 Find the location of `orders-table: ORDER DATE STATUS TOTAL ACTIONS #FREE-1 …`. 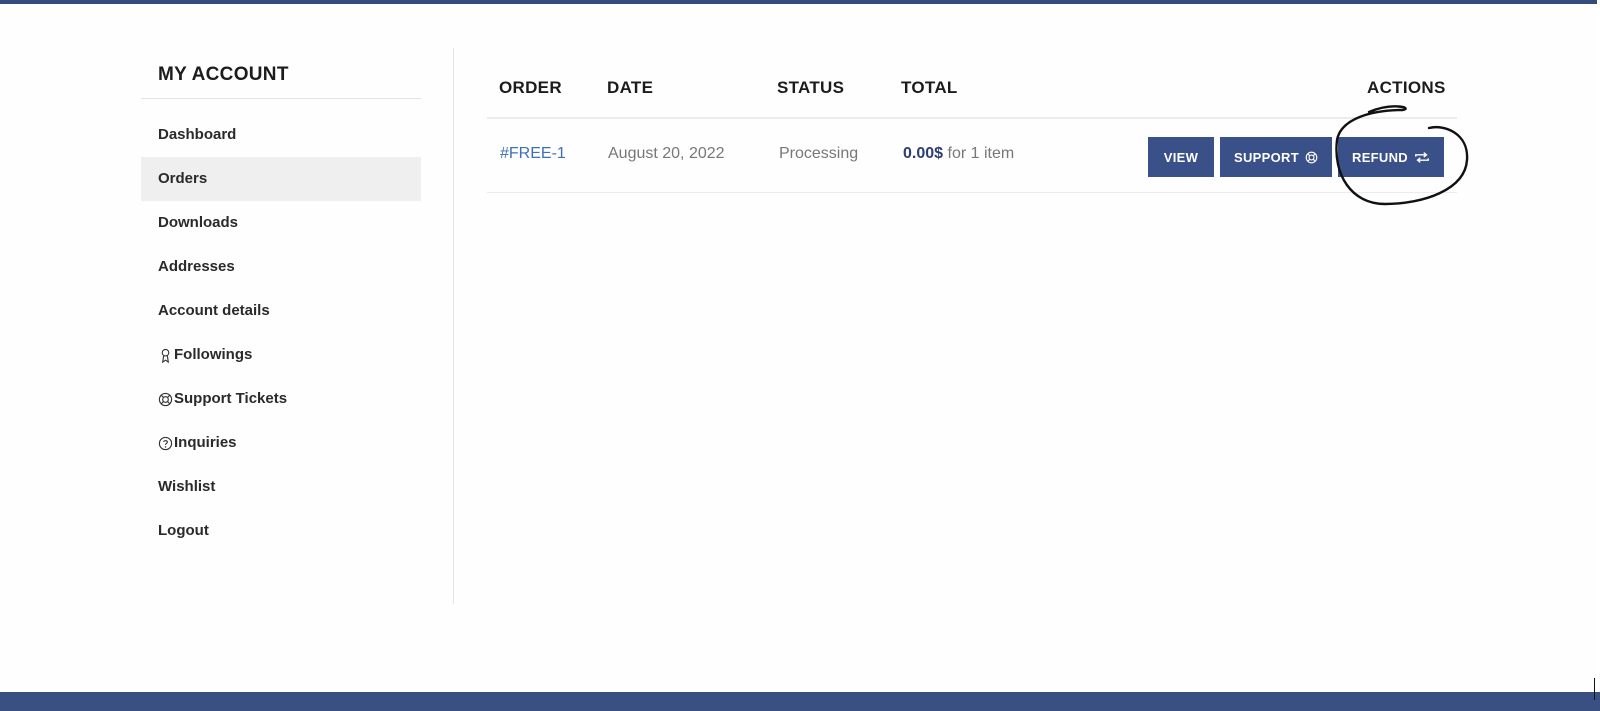

orders-table: ORDER DATE STATUS TOTAL ACTIONS #FREE-1 … is located at coordinates (972, 126).